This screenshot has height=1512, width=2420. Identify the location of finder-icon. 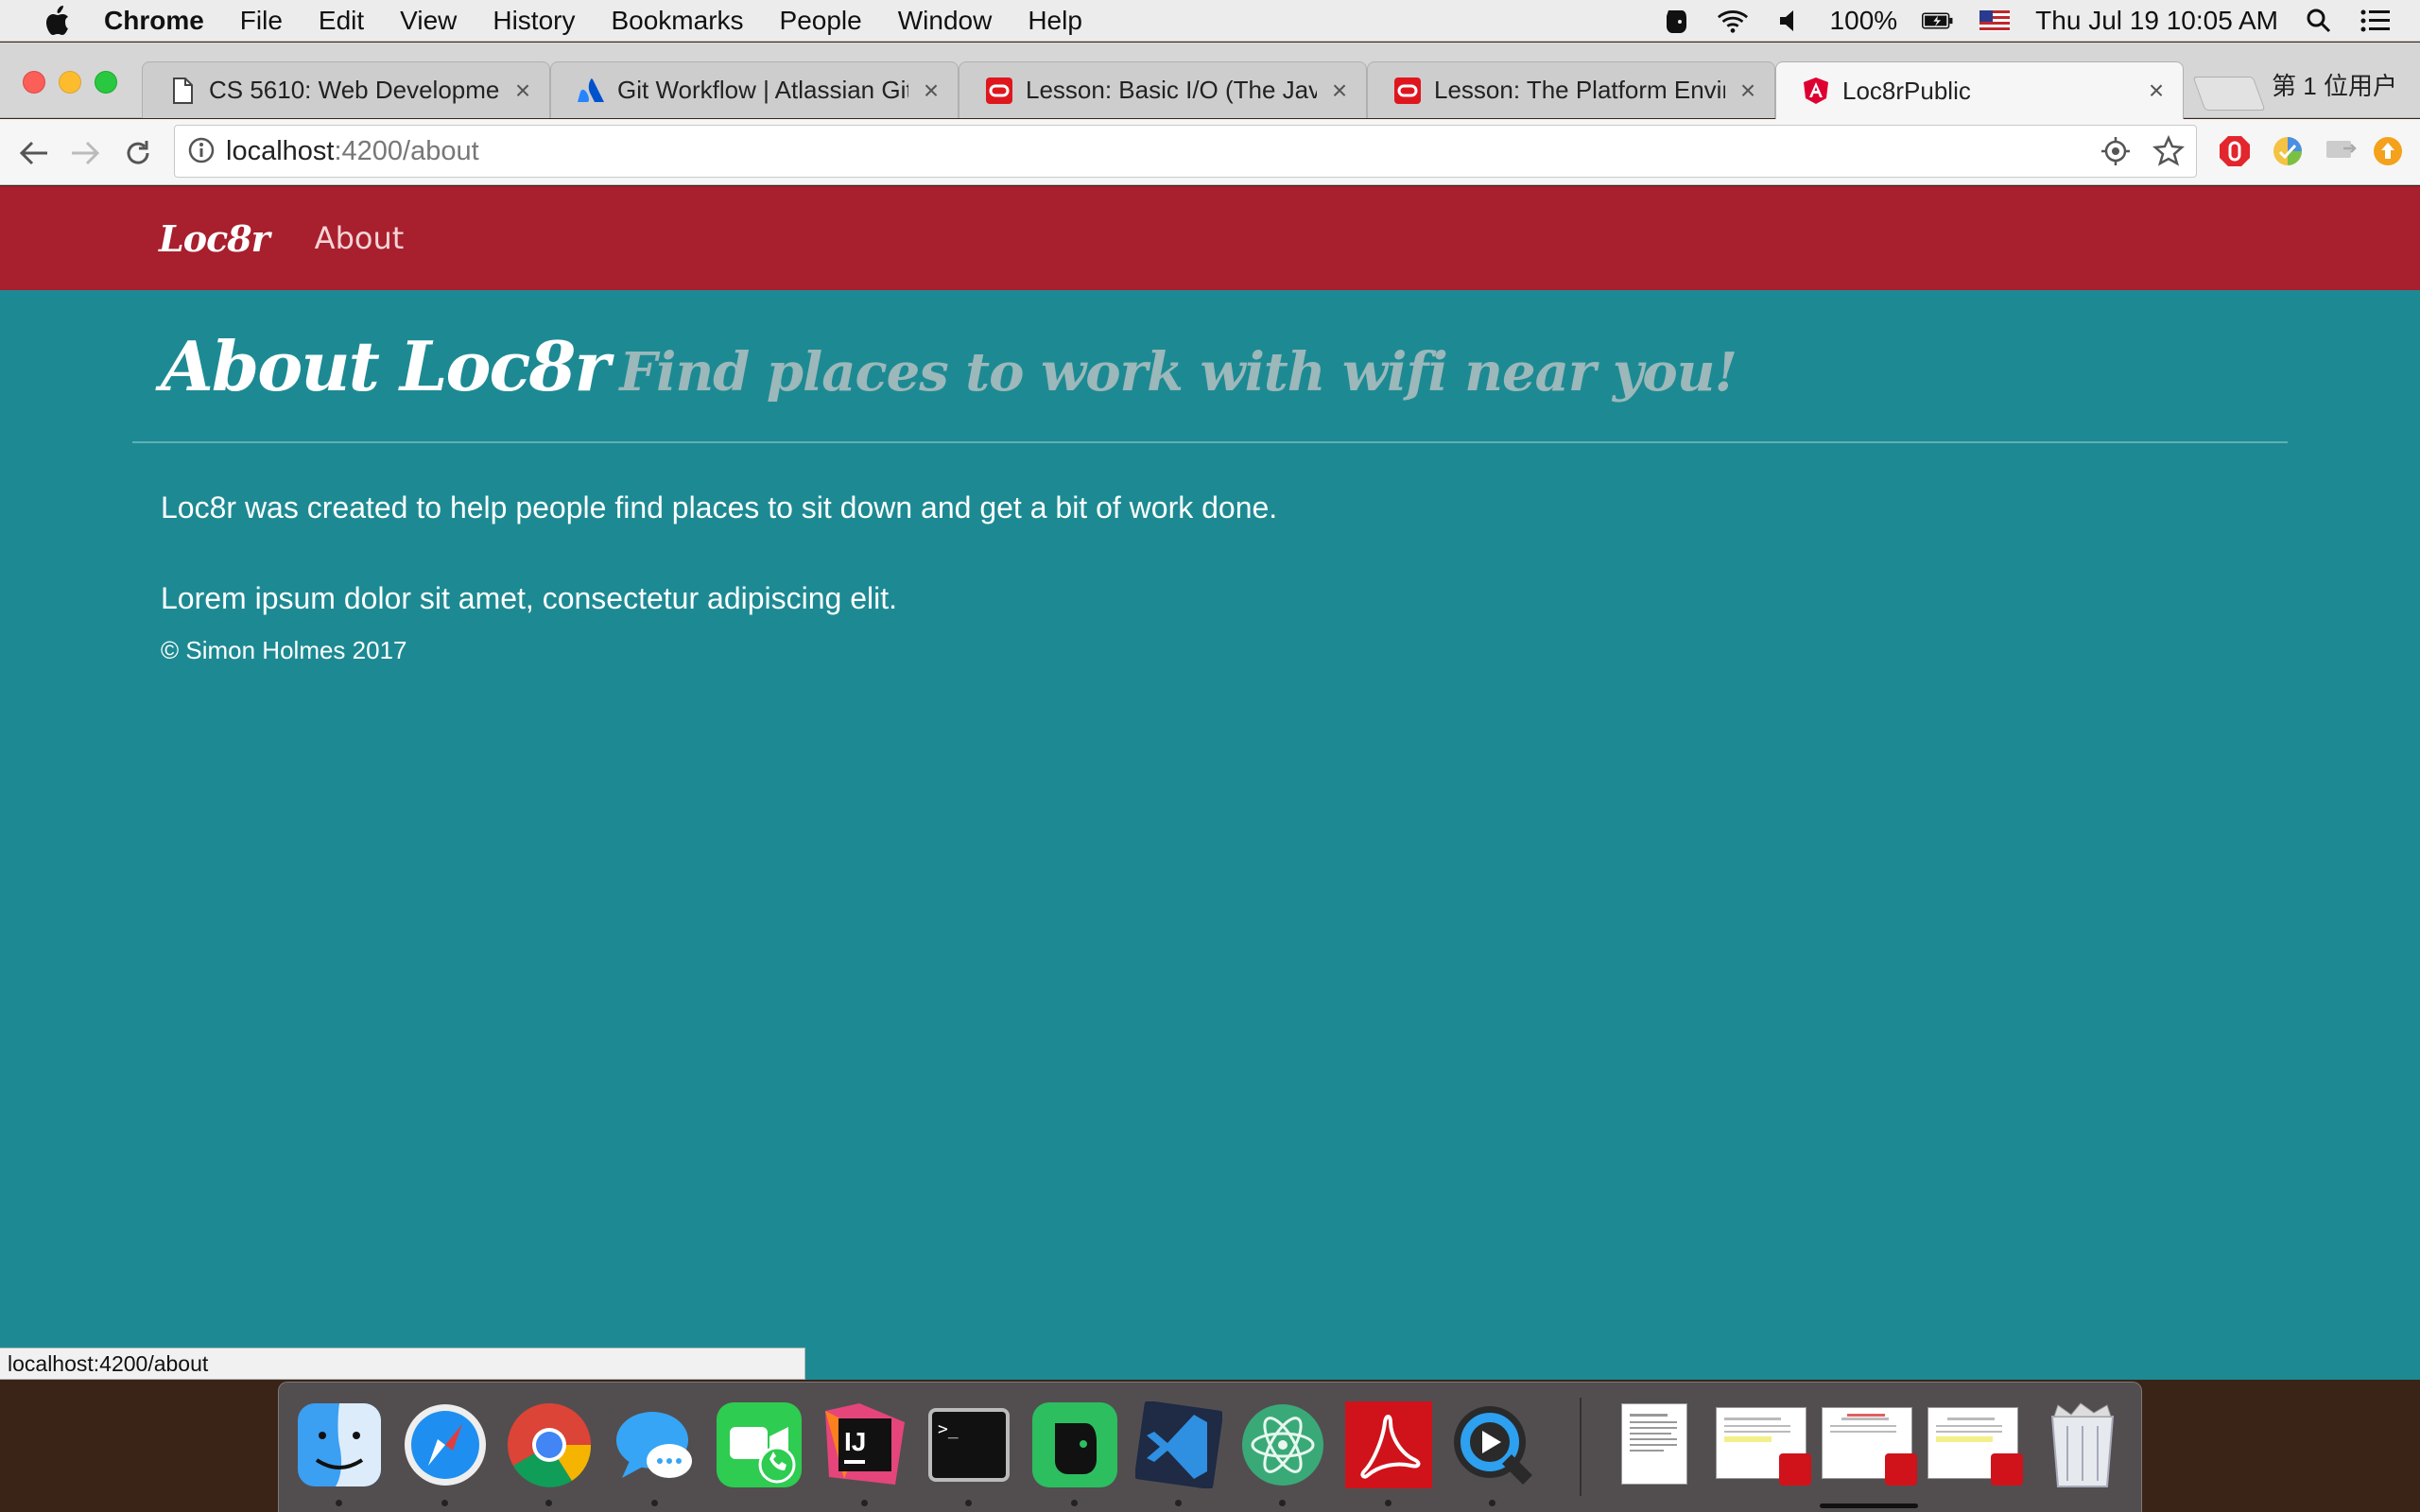
(339, 1444).